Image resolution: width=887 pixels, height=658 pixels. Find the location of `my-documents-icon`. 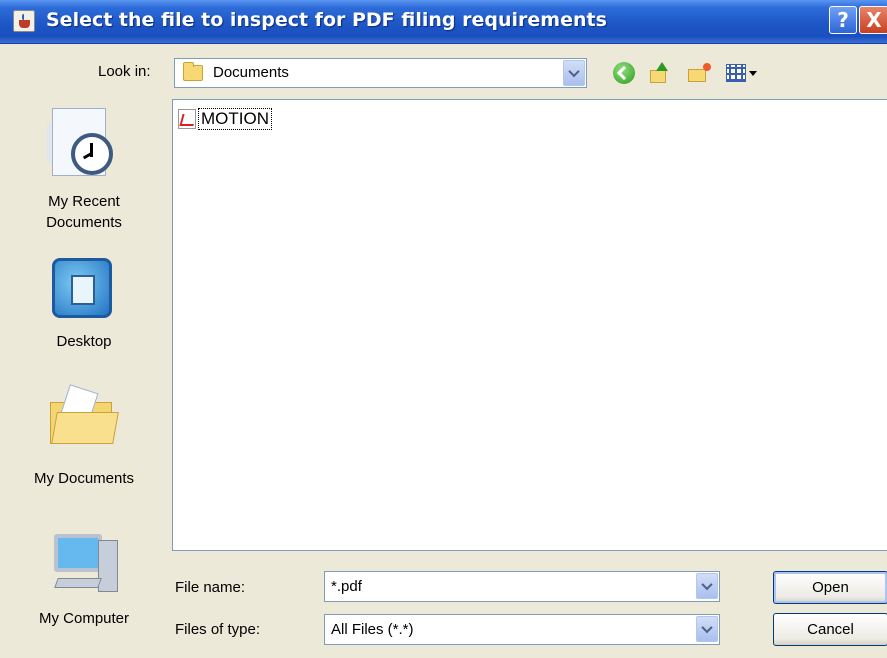

my-documents-icon is located at coordinates (84, 414).